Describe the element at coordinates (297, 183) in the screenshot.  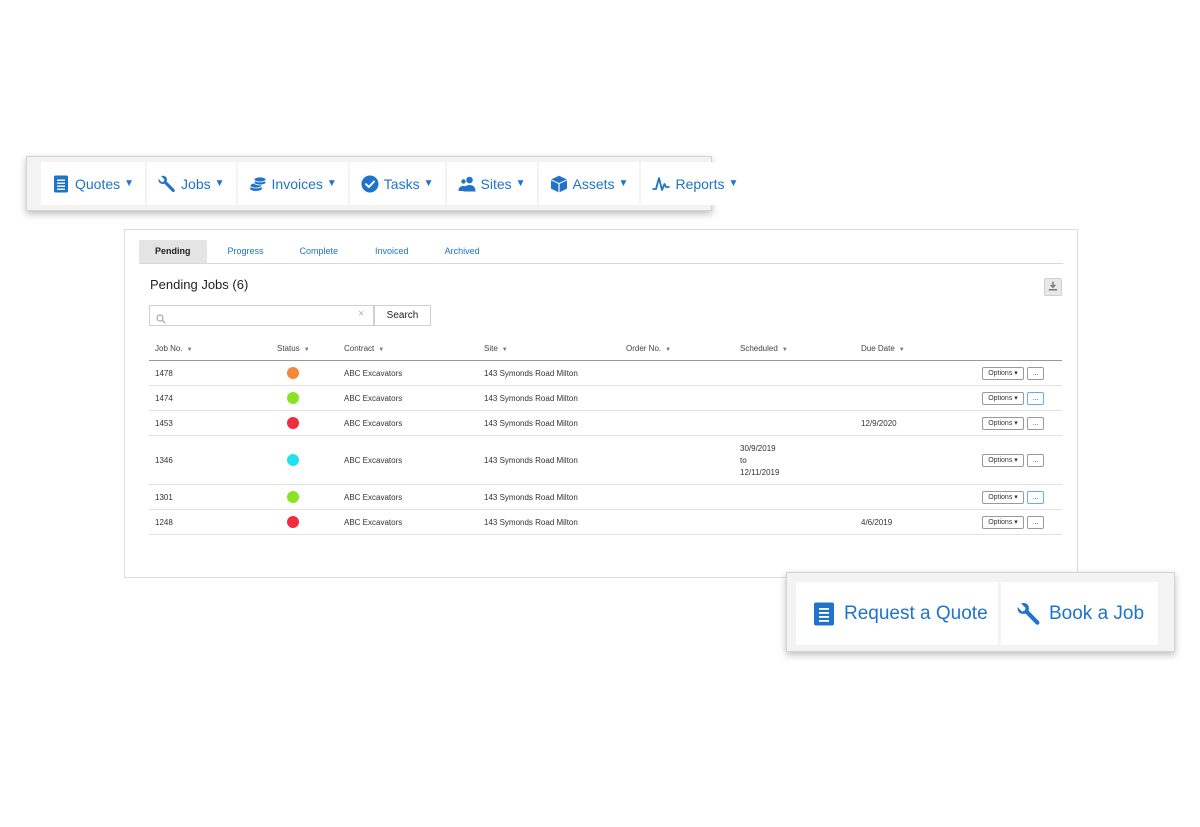
I see `nav-item-label: Invoices` at that location.